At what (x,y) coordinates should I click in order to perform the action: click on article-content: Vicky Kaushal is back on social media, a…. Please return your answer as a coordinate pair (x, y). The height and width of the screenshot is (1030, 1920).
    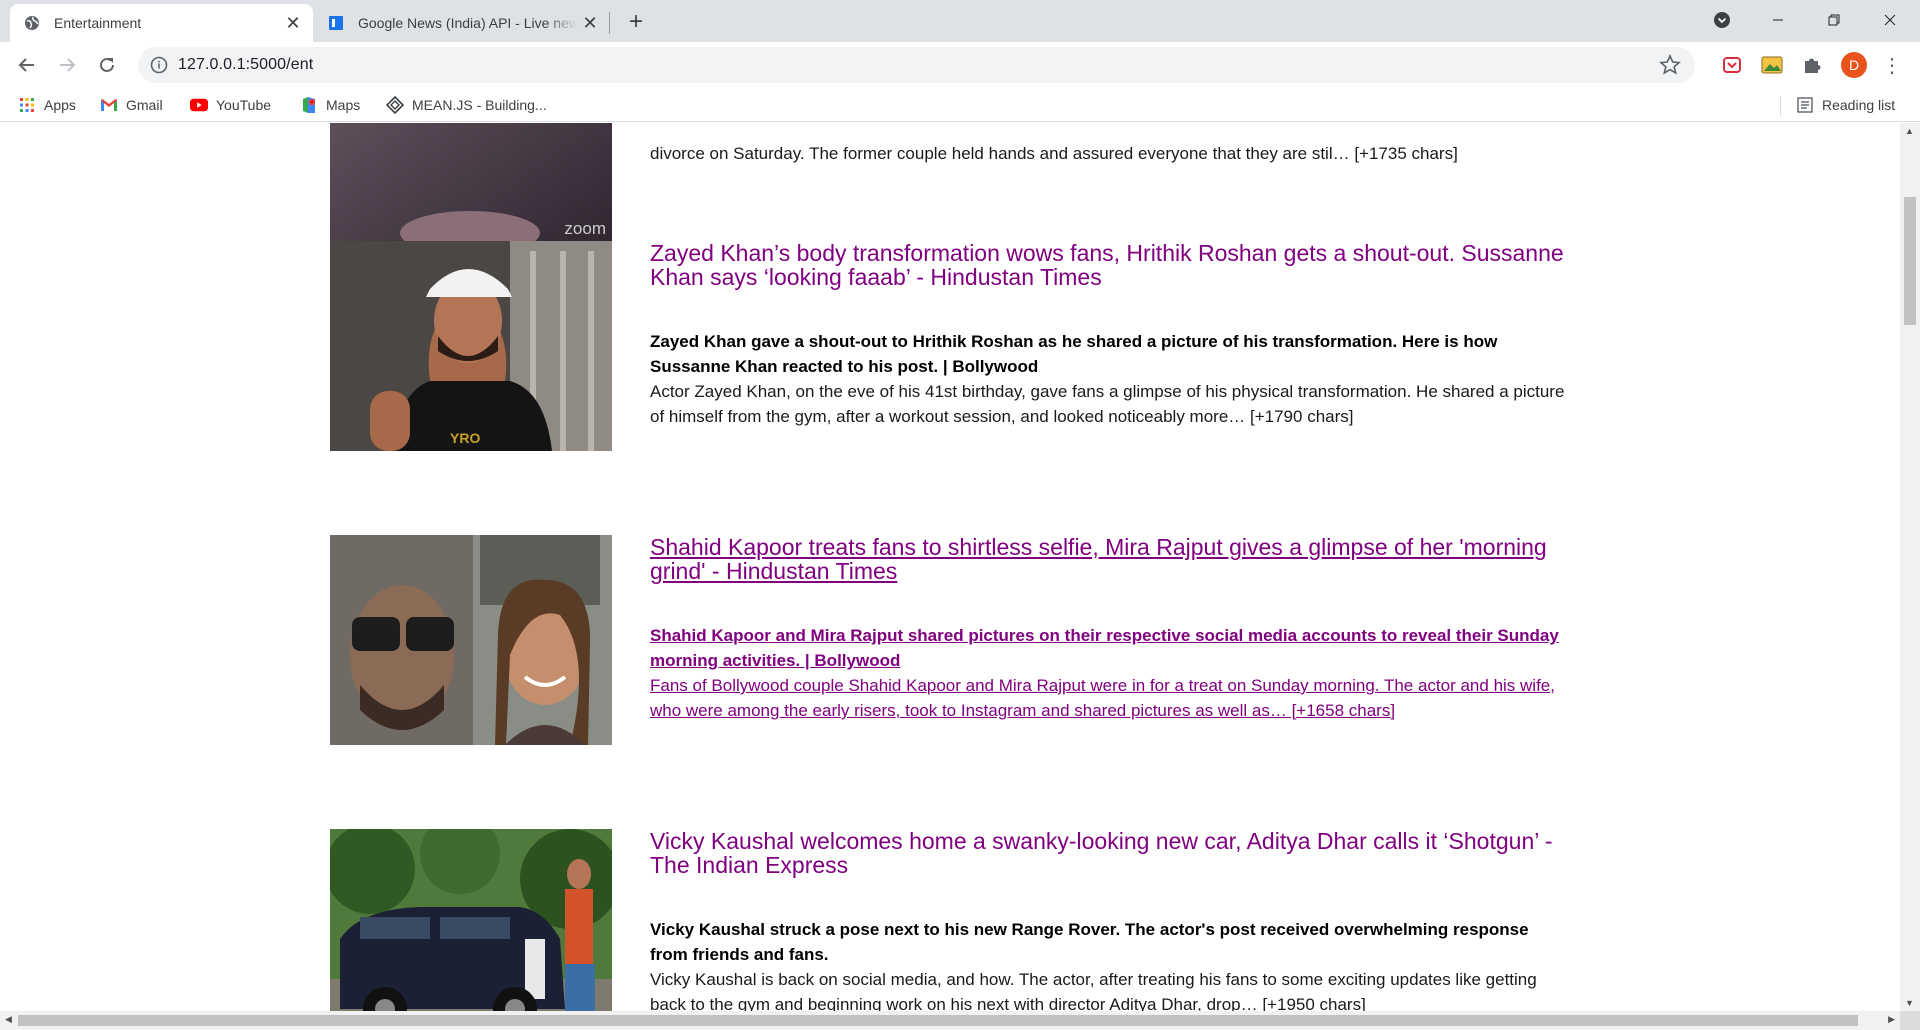
    Looking at the image, I should click on (1093, 990).